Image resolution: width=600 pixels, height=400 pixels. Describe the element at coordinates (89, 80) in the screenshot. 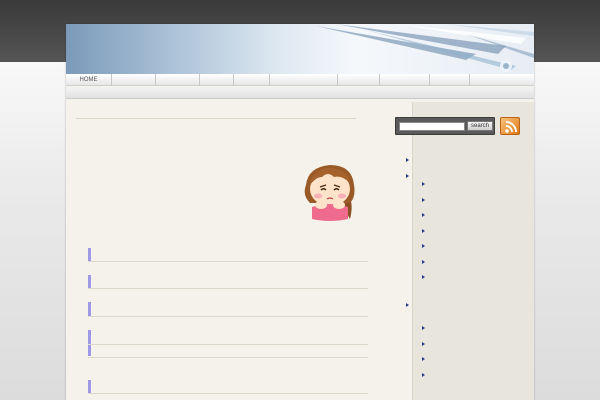

I see `nav-home: HOME` at that location.